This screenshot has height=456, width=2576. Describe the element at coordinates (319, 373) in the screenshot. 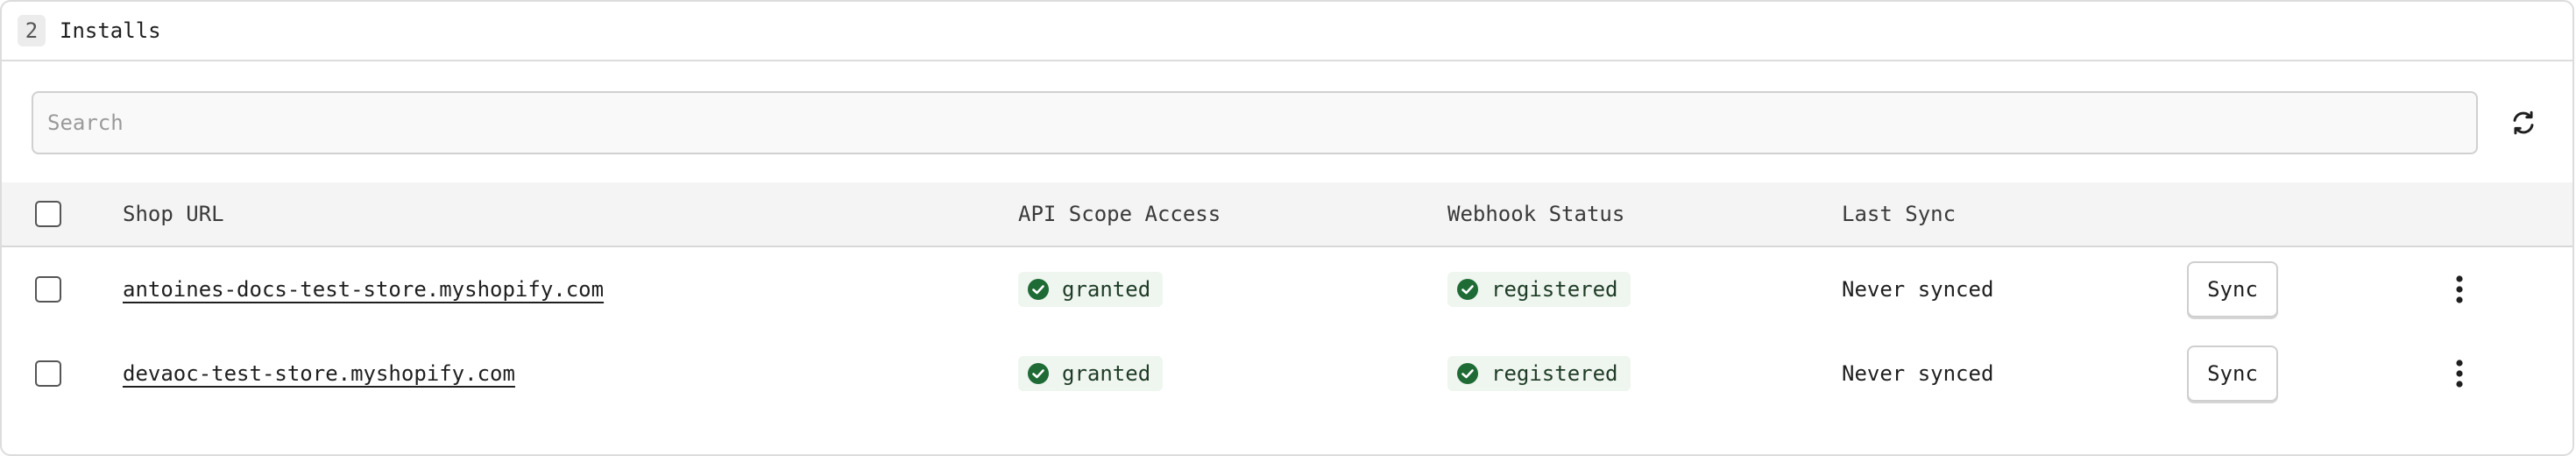

I see `shop-url-link: devaoc-test-store.myshopify.com` at that location.